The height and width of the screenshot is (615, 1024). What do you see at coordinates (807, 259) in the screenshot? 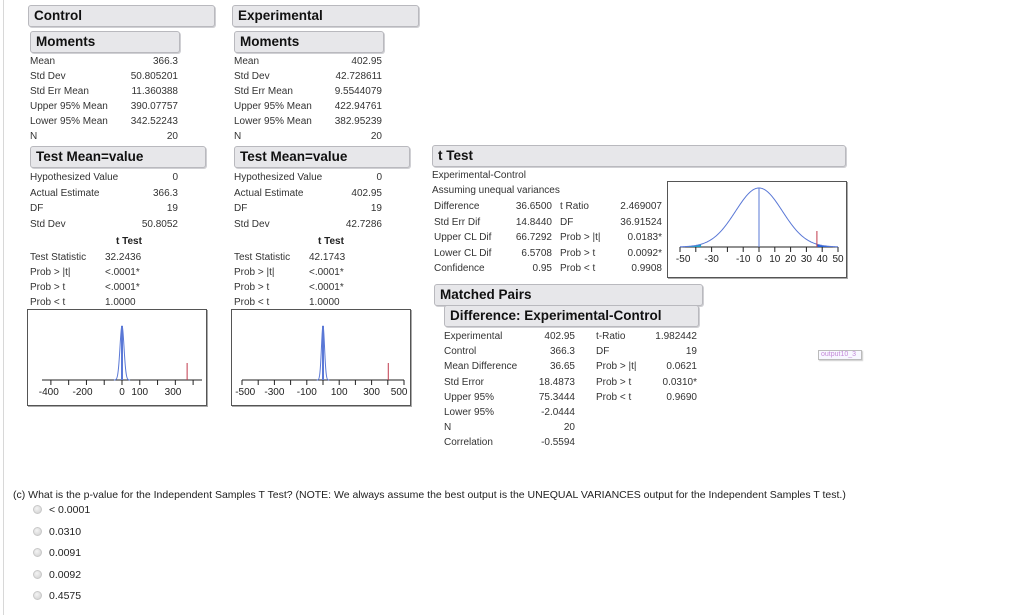
I see `x-tick-label: 30` at bounding box center [807, 259].